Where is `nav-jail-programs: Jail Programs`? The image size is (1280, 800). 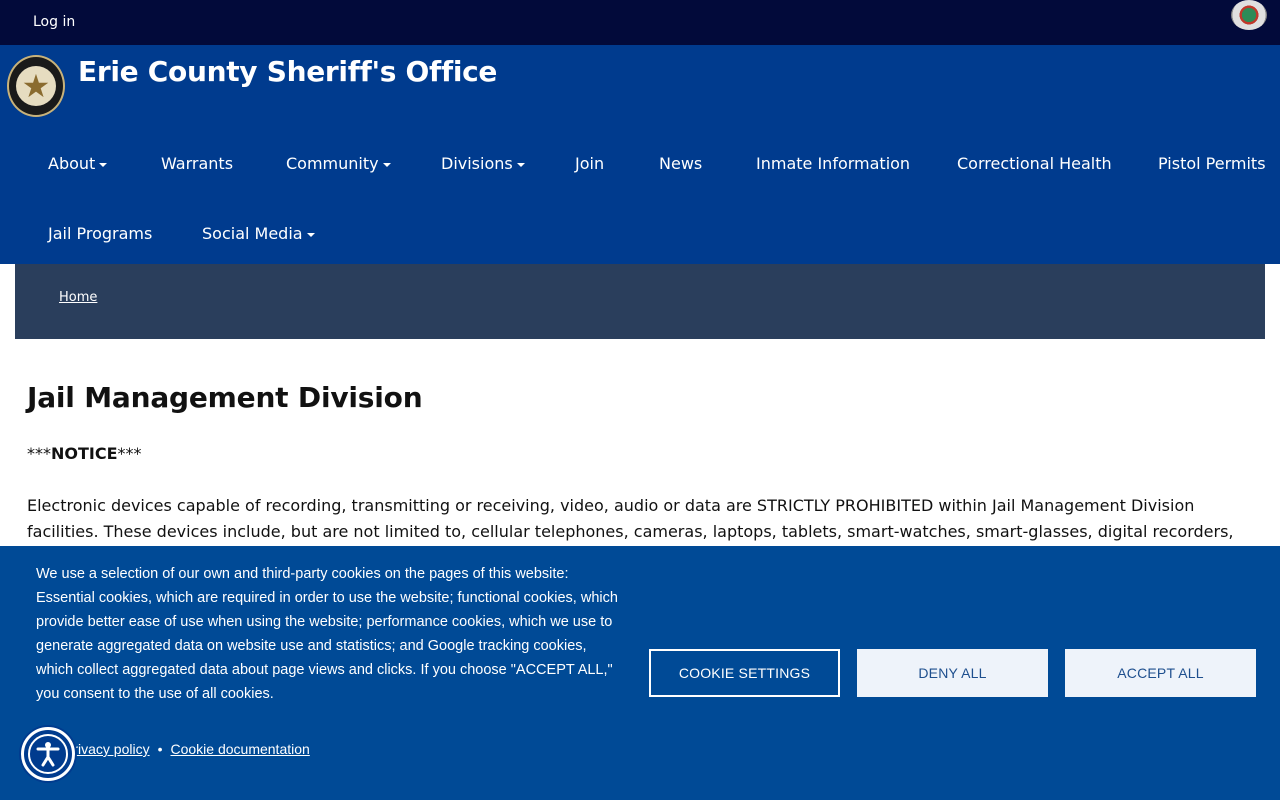 nav-jail-programs: Jail Programs is located at coordinates (100, 233).